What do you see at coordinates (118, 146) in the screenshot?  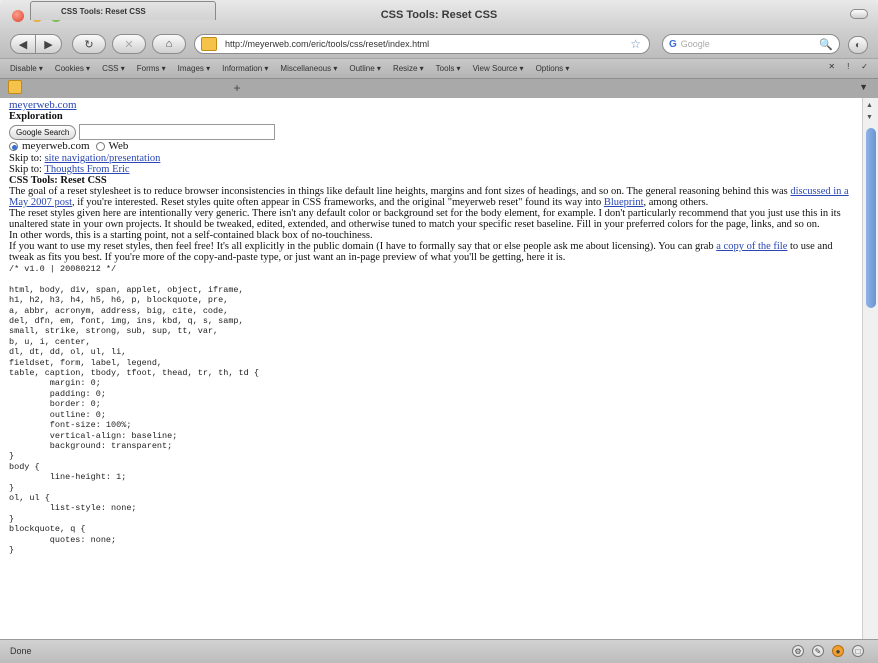 I see `radio-web-label: Web` at bounding box center [118, 146].